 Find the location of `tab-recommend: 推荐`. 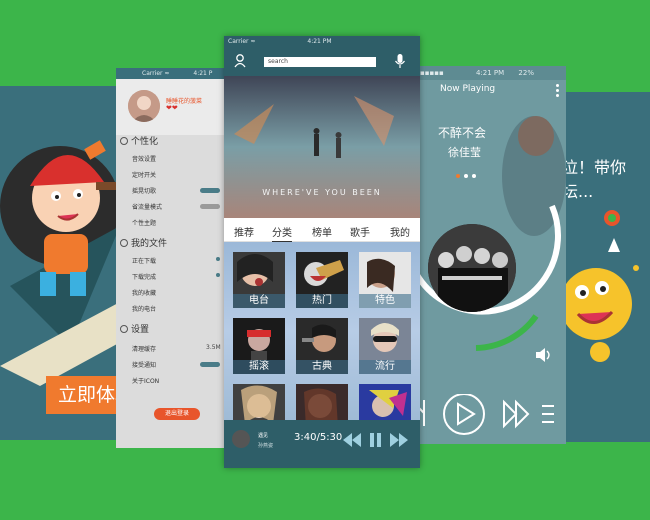

tab-recommend: 推荐 is located at coordinates (244, 231).